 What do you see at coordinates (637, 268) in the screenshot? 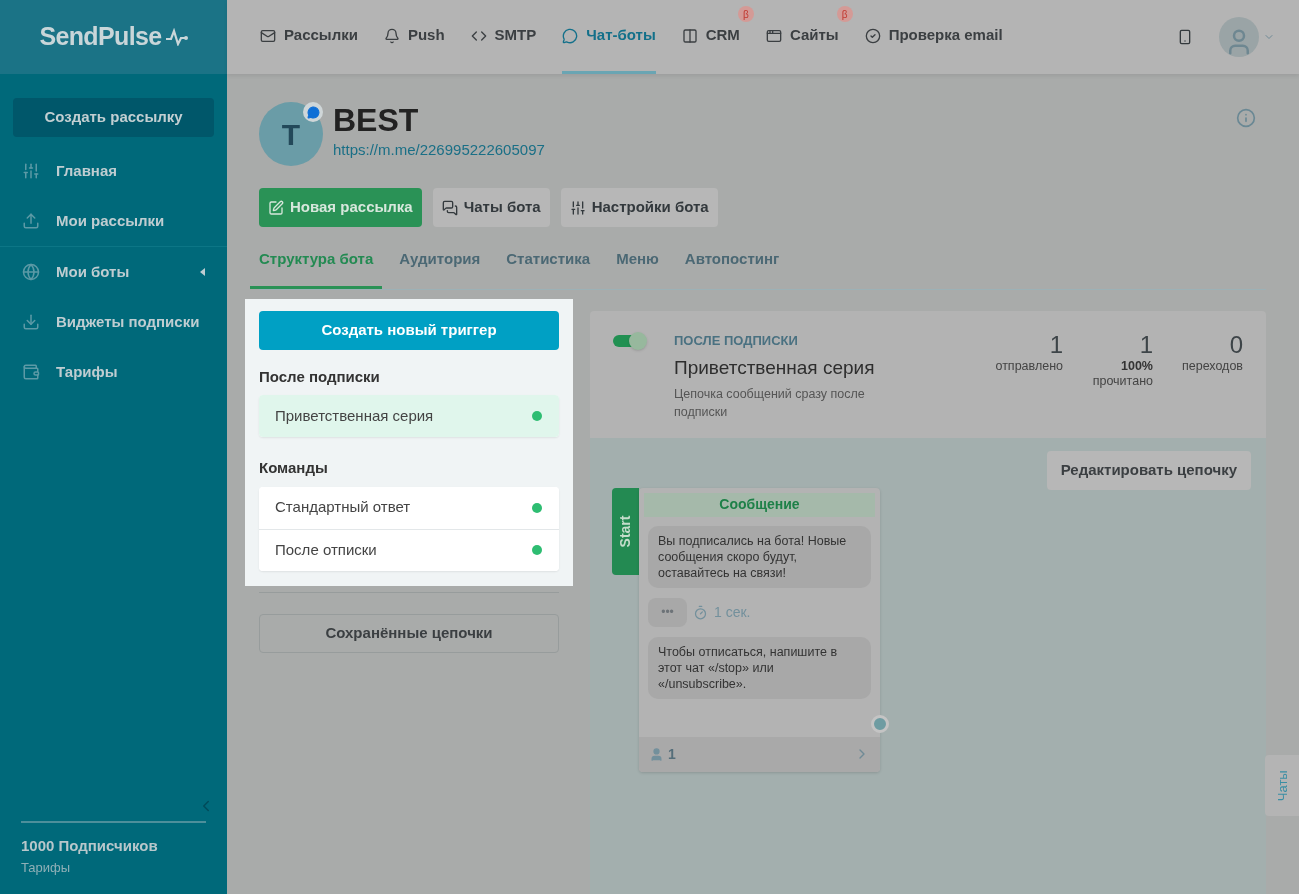
I see `tab: Меню` at bounding box center [637, 268].